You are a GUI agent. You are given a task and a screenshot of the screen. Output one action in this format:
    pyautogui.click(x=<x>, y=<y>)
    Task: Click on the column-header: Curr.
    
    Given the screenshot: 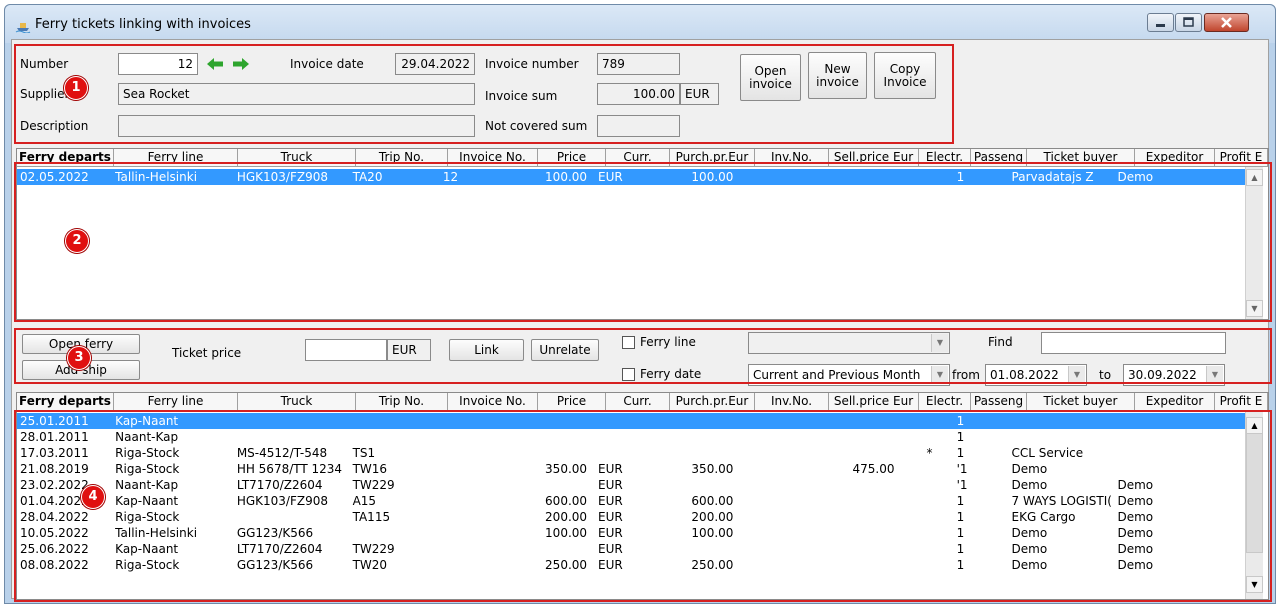 What is the action you would take?
    pyautogui.click(x=638, y=401)
    